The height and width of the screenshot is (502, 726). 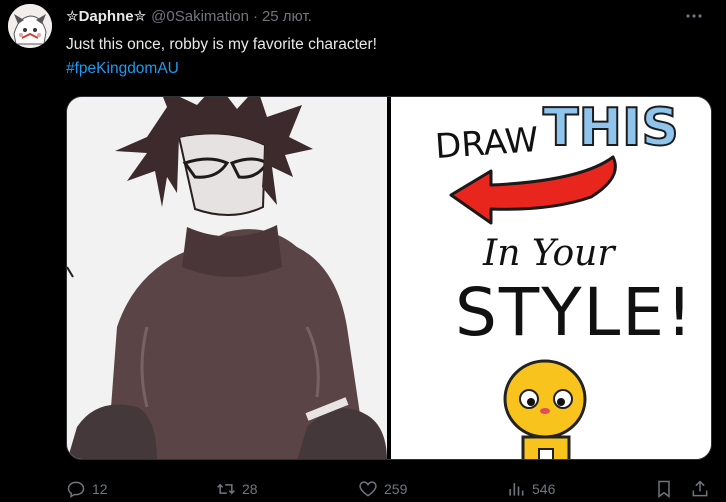 I want to click on bookmark-button, so click(x=664, y=489).